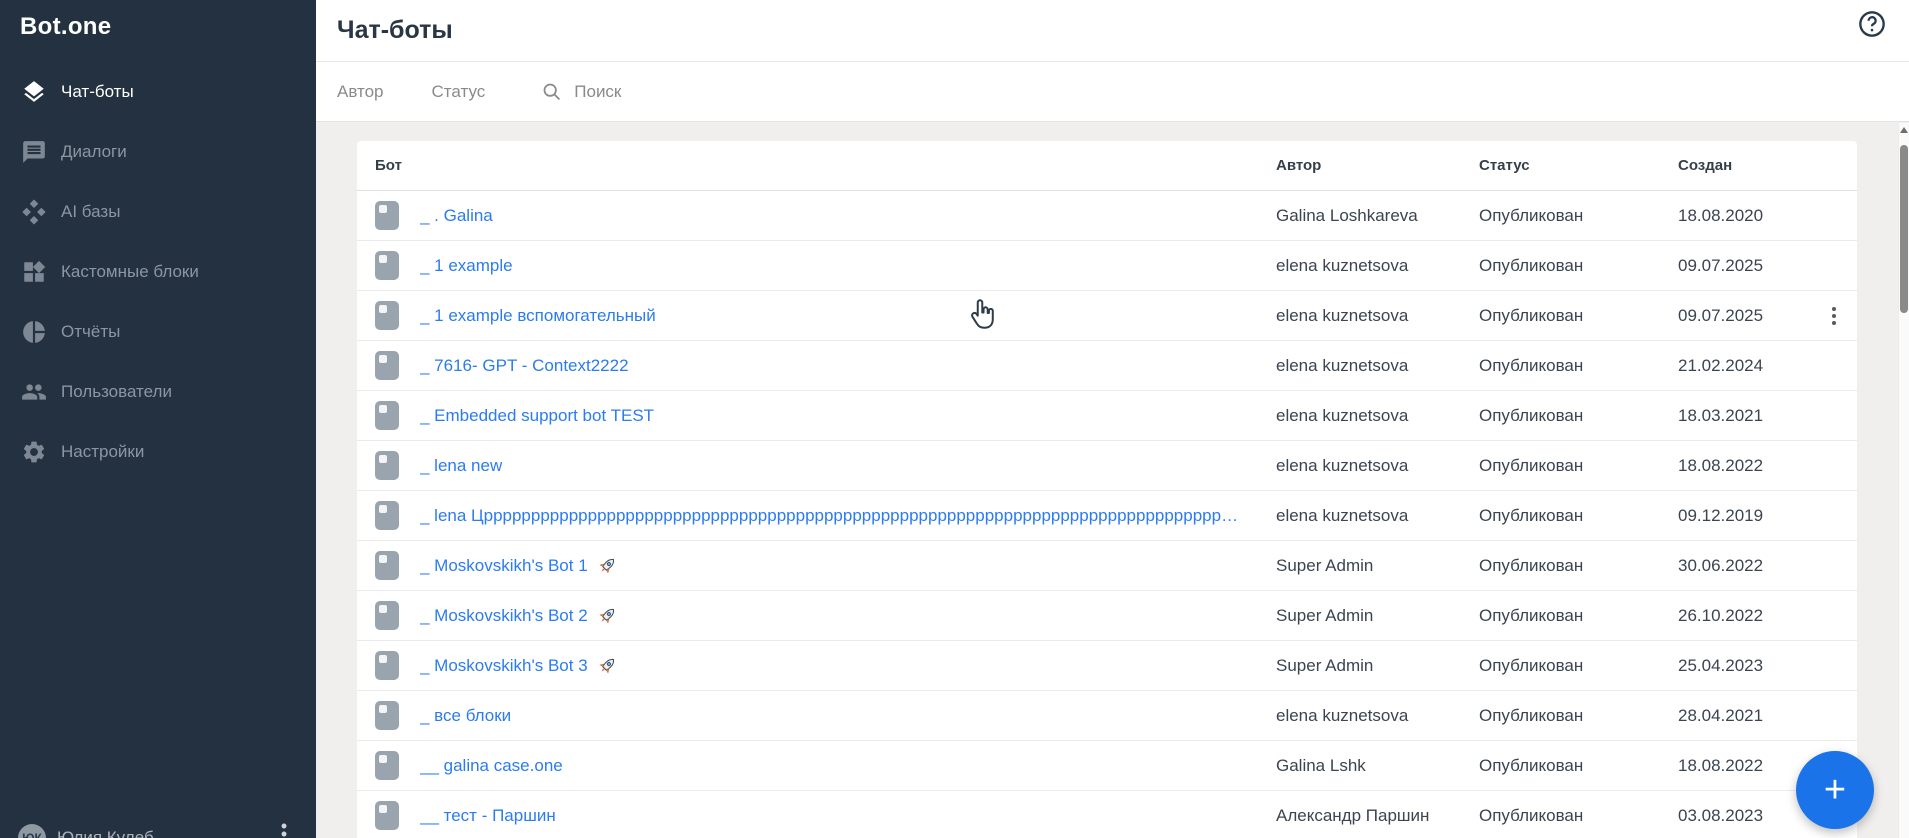  What do you see at coordinates (466, 266) in the screenshot?
I see `bot-name-link: _ 1 example` at bounding box center [466, 266].